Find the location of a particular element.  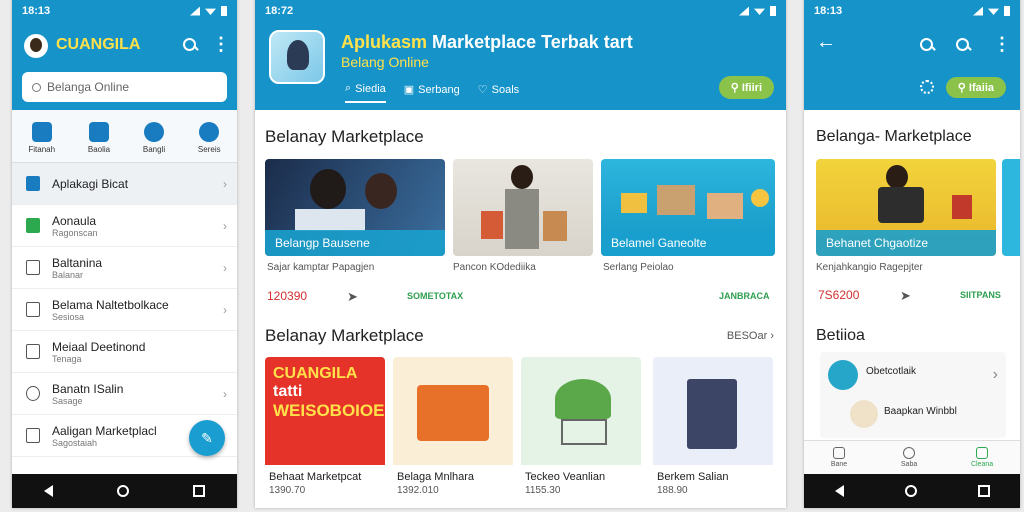

gear-icon is located at coordinates (927, 87).